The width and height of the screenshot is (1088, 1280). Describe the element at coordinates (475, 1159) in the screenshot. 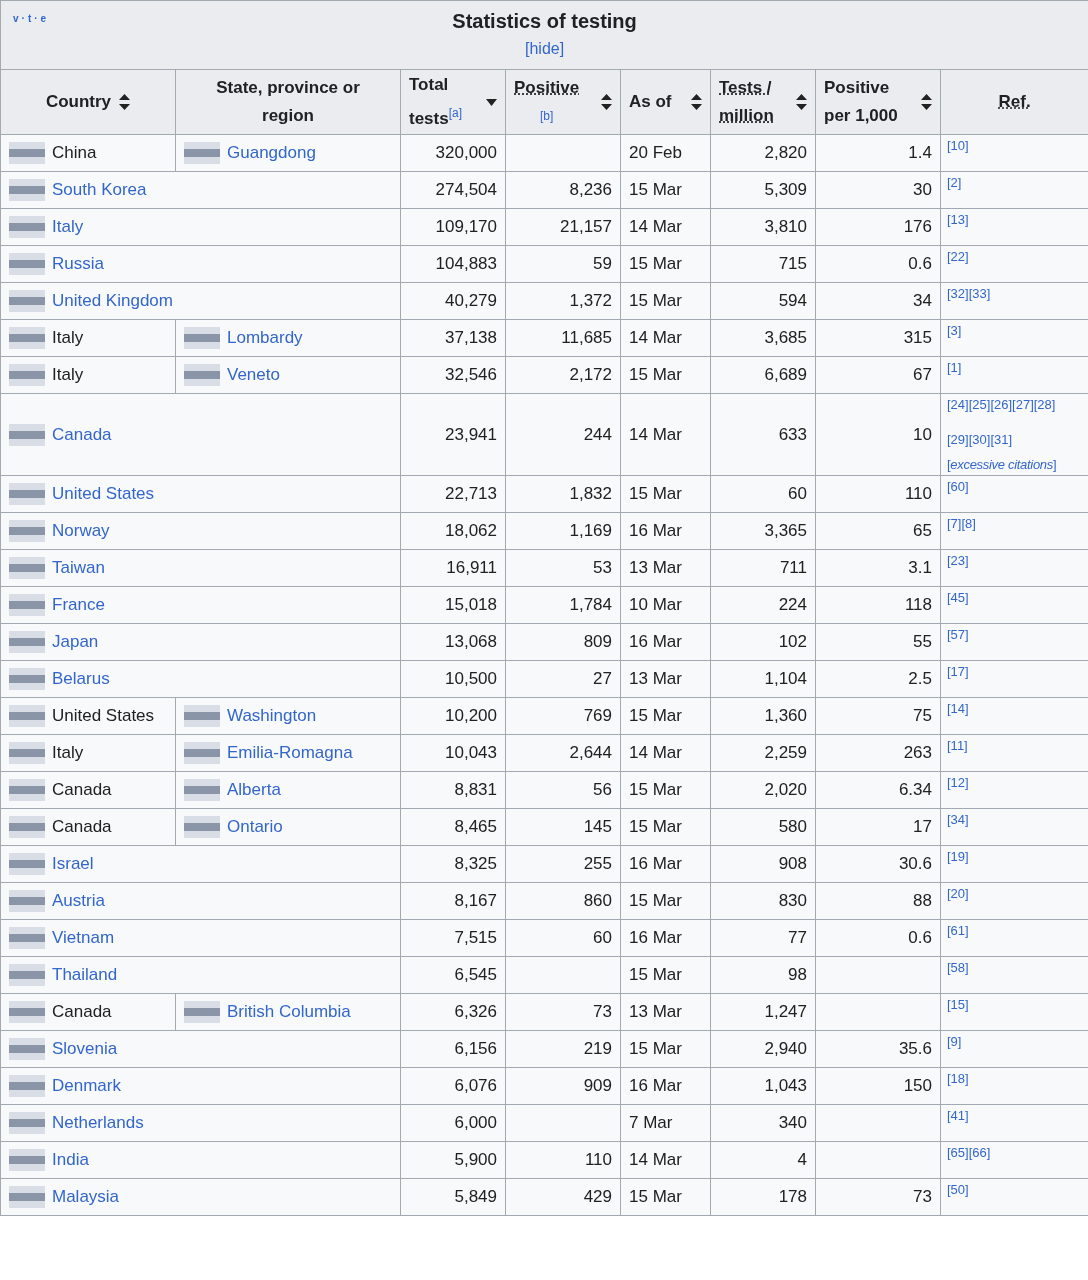

I see `table-cell: 5,900` at that location.